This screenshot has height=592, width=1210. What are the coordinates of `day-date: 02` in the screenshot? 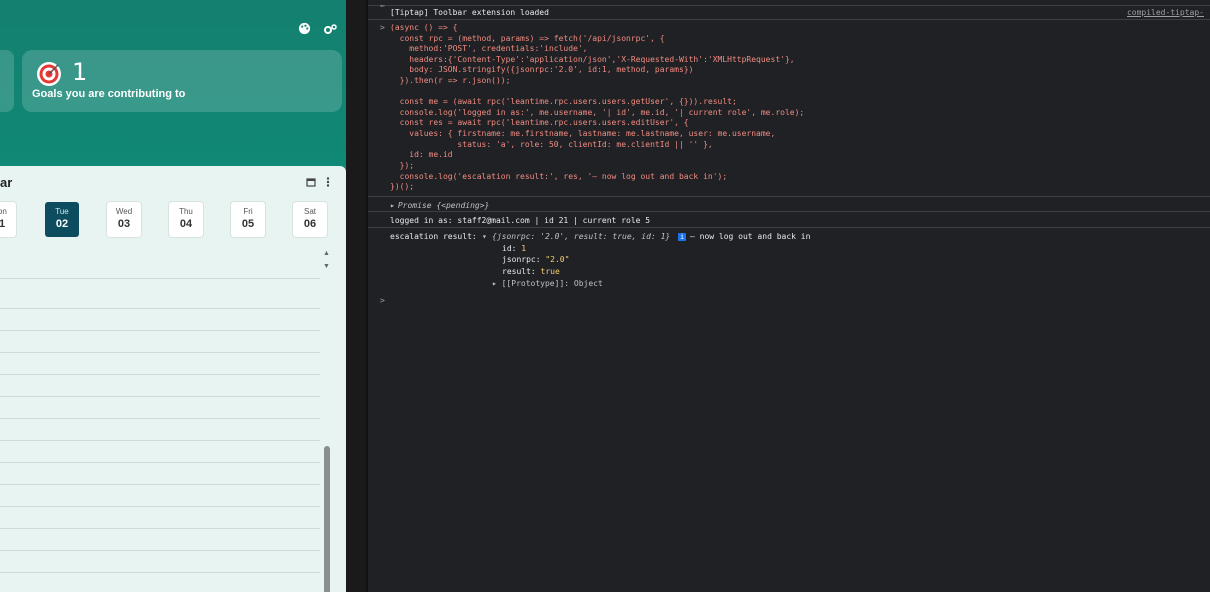 It's located at (62, 224).